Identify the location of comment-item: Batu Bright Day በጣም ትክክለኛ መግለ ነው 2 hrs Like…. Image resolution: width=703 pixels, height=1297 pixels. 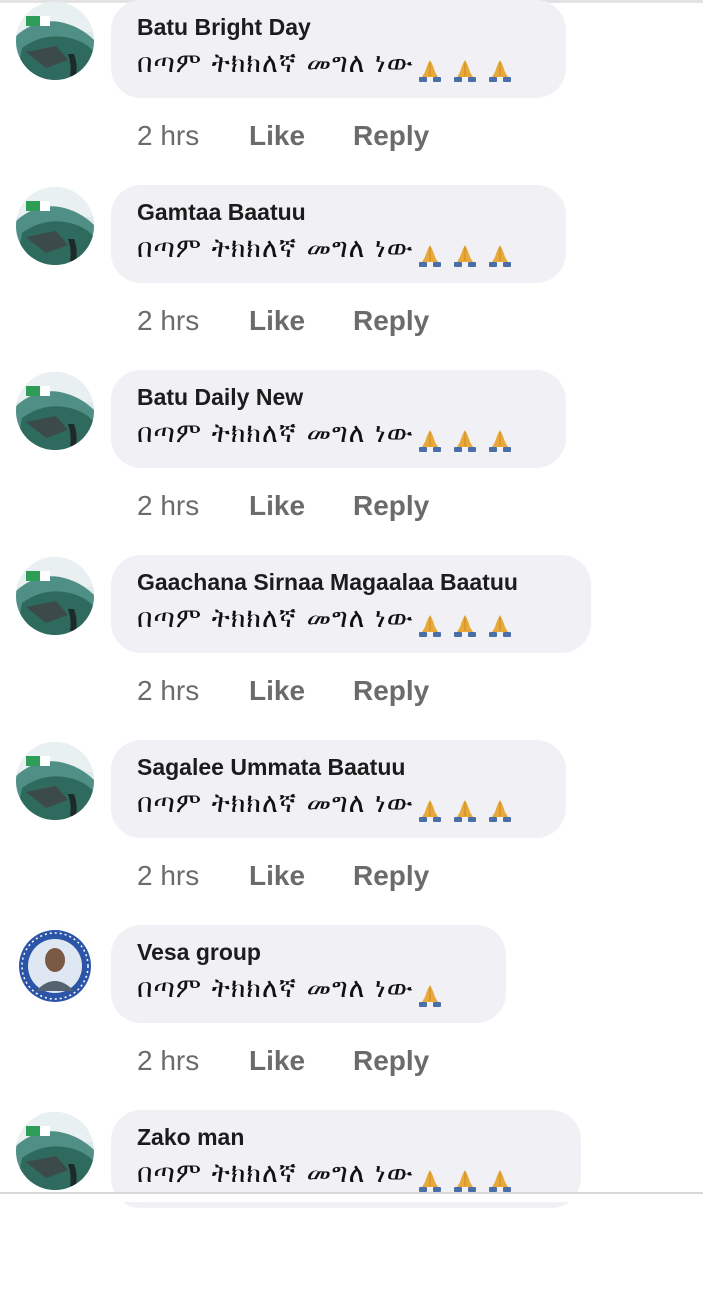
(351, 93).